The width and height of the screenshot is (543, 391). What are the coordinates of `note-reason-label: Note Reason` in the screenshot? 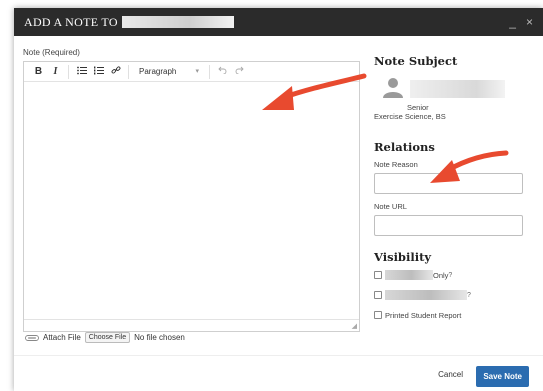 It's located at (396, 164).